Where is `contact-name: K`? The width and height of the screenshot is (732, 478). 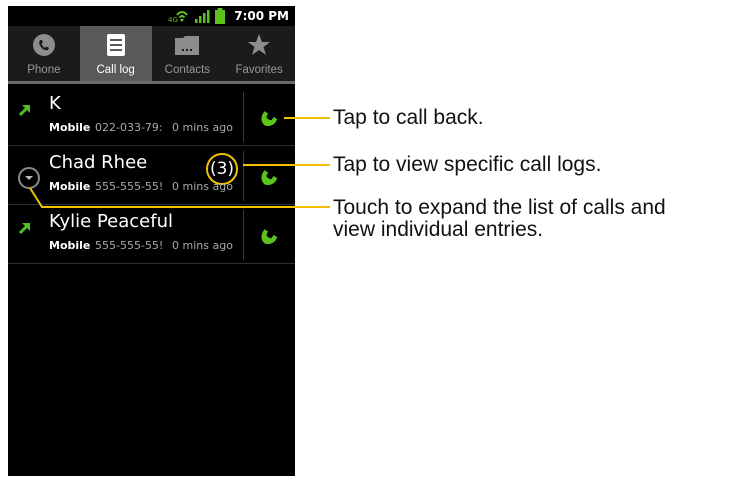 contact-name: K is located at coordinates (55, 103).